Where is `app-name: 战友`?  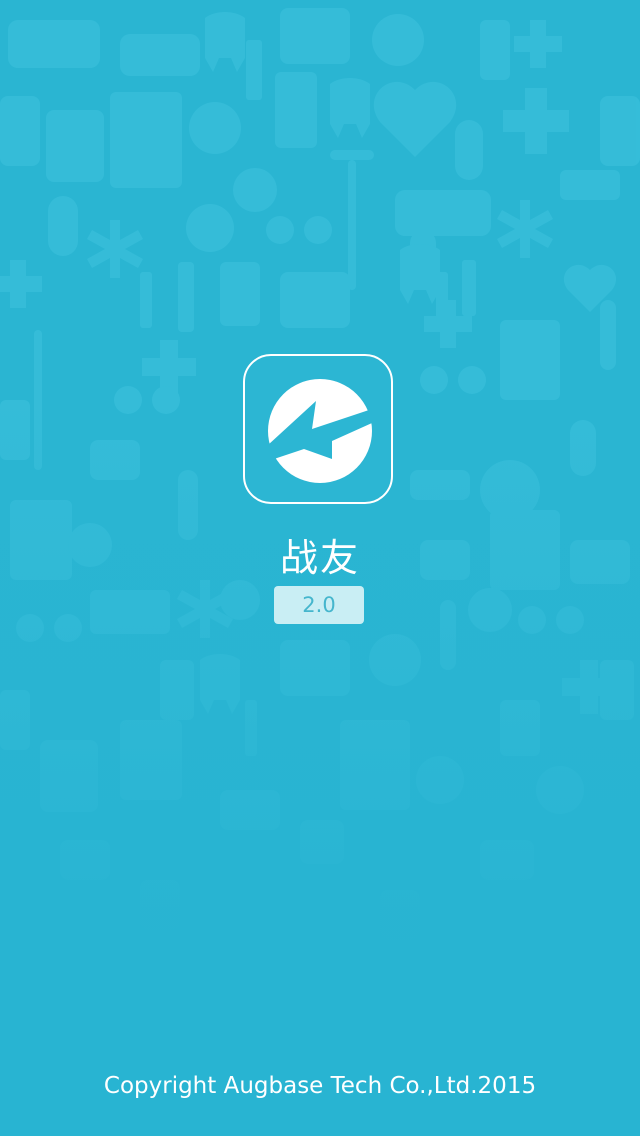
app-name: 战友 is located at coordinates (319, 558).